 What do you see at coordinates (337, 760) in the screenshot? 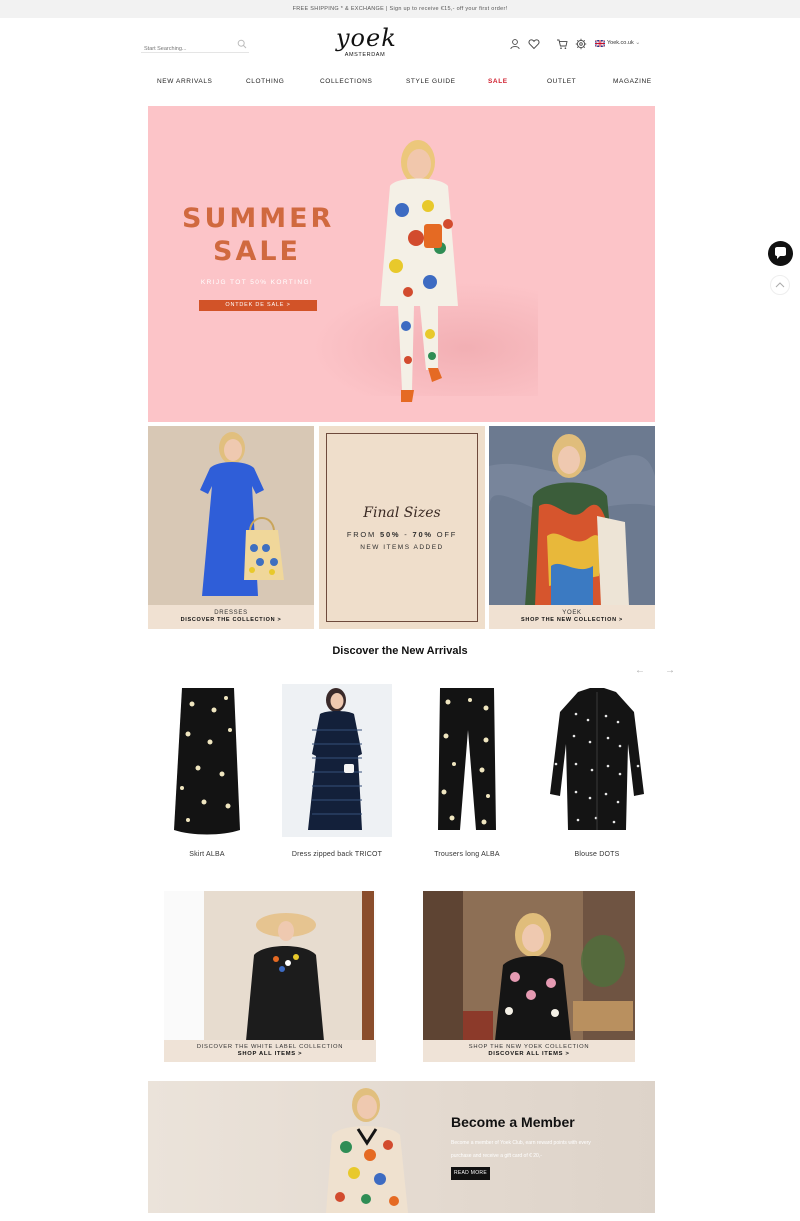
I see `product-image-dress` at bounding box center [337, 760].